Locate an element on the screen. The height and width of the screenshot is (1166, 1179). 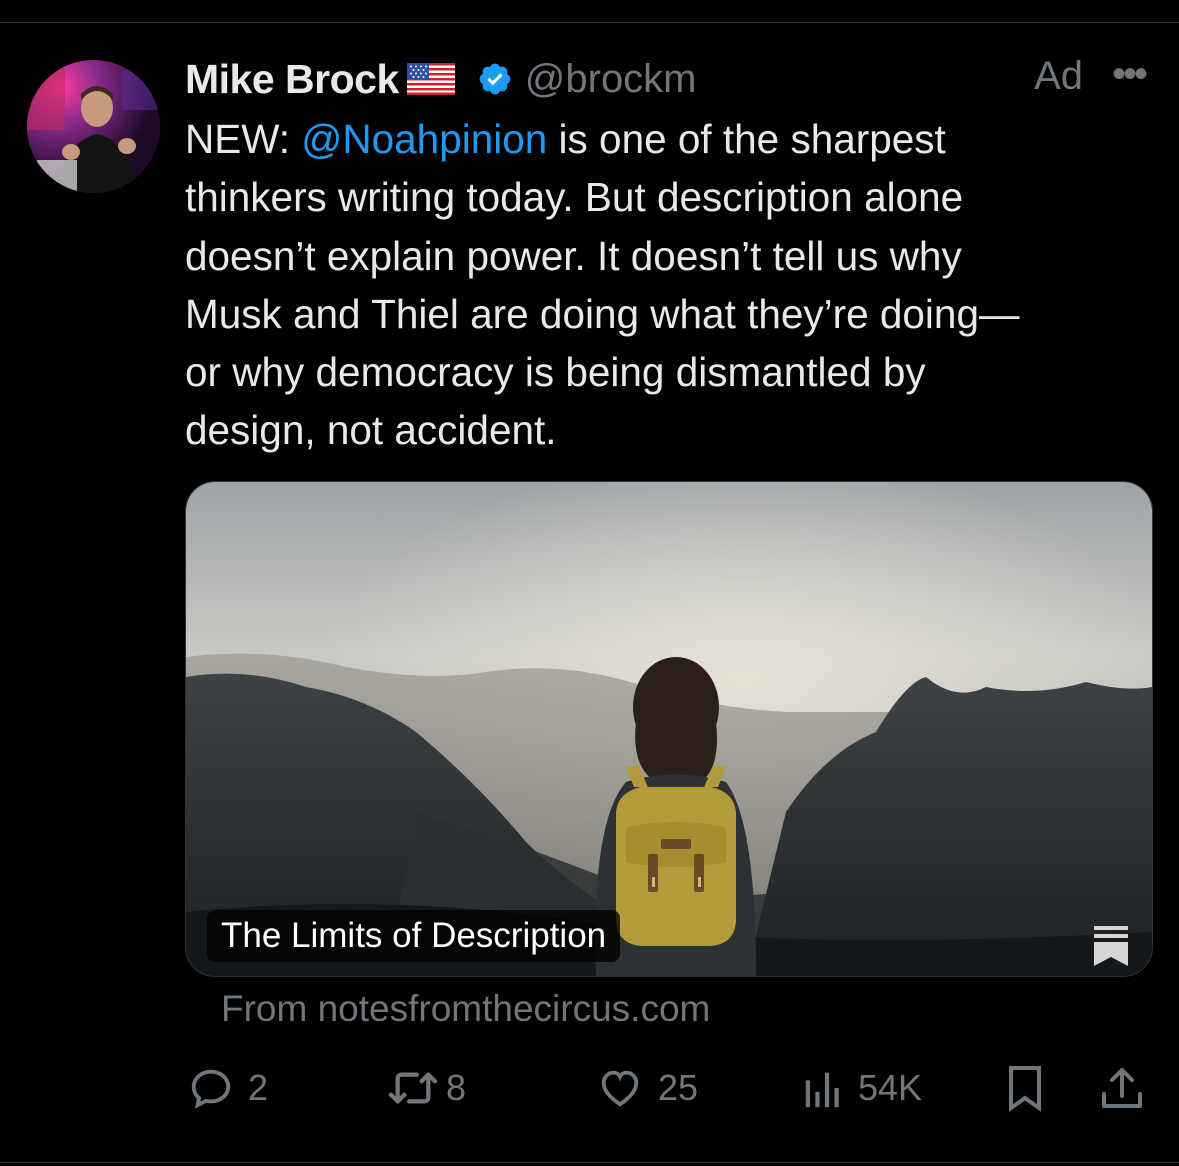
views-button: 54K is located at coordinates (862, 1088).